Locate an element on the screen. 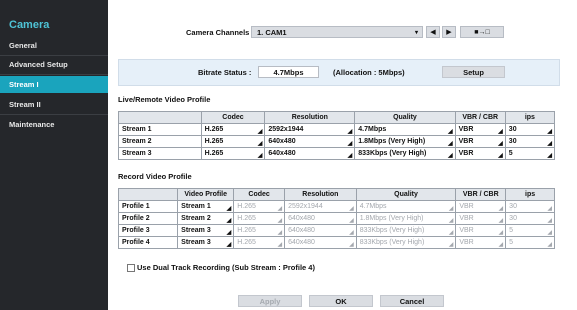 The height and width of the screenshot is (310, 577). table-header-row: Codec Resolution Quality VBR / CBR ips is located at coordinates (337, 117).